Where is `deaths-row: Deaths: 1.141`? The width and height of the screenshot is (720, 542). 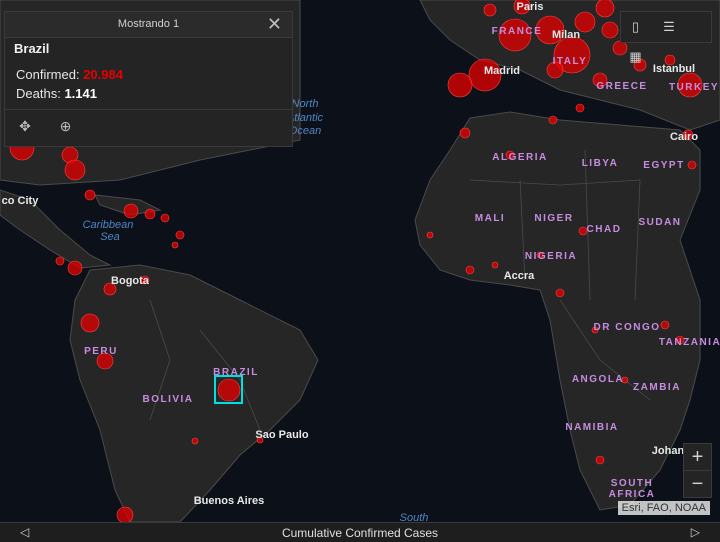
deaths-row: Deaths: 1.141 is located at coordinates (56, 93).